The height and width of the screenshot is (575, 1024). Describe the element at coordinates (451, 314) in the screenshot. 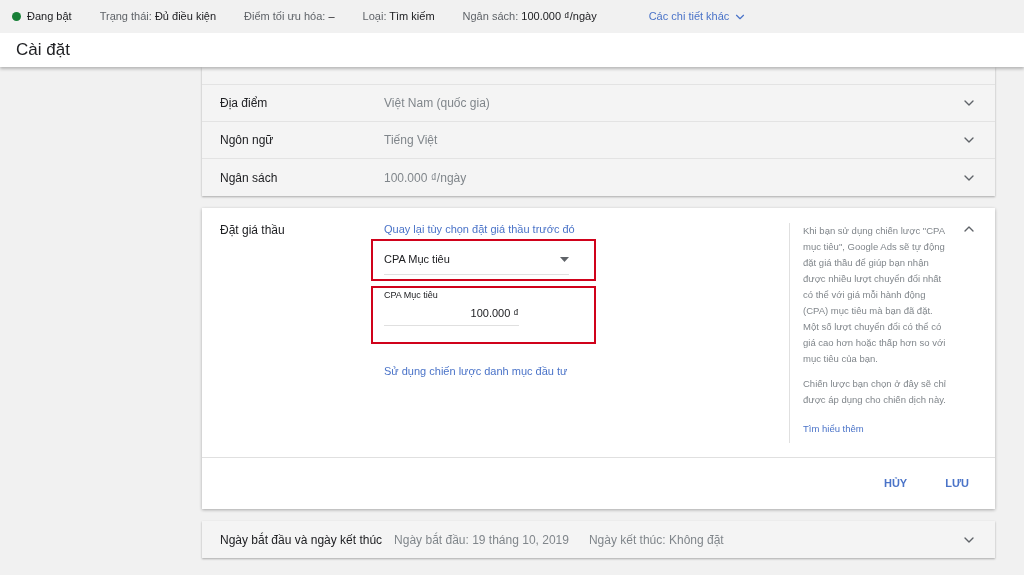

I see `cpa-input-field: 100.000 ₫` at that location.